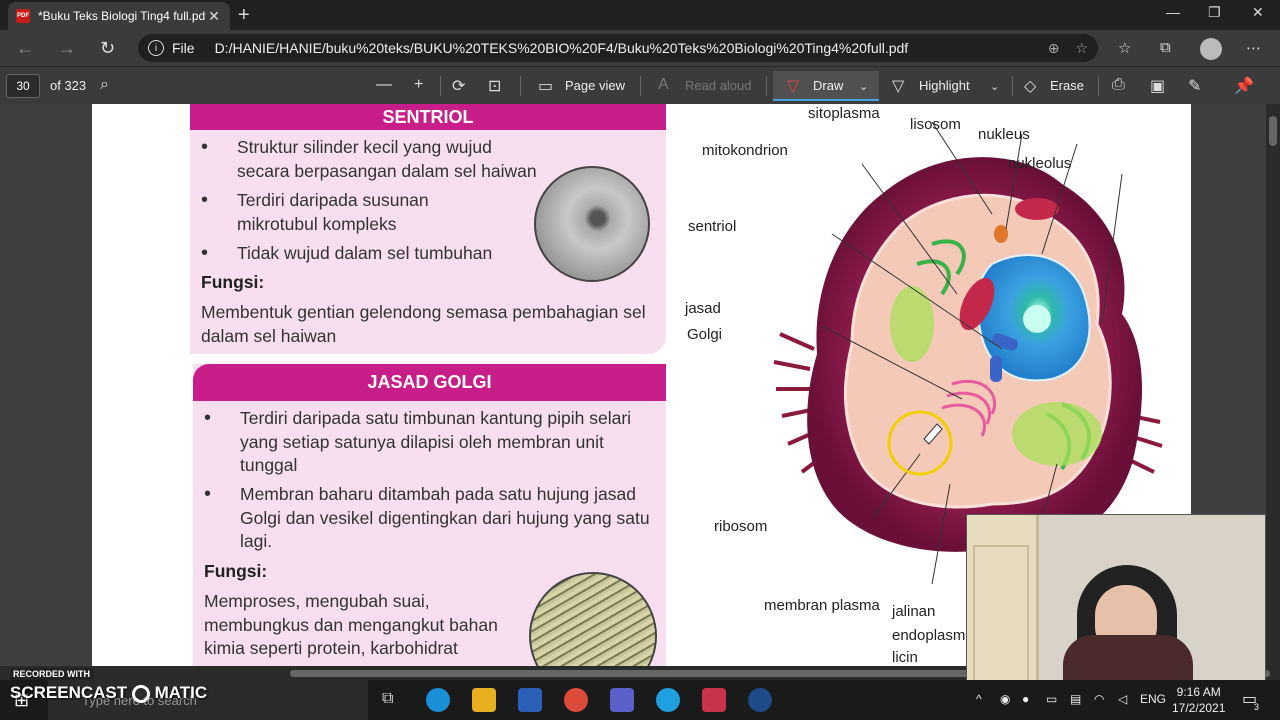 Image resolution: width=1280 pixels, height=720 pixels. What do you see at coordinates (1005, 699) in the screenshot?
I see `tray-webcam-icon: ◉` at bounding box center [1005, 699].